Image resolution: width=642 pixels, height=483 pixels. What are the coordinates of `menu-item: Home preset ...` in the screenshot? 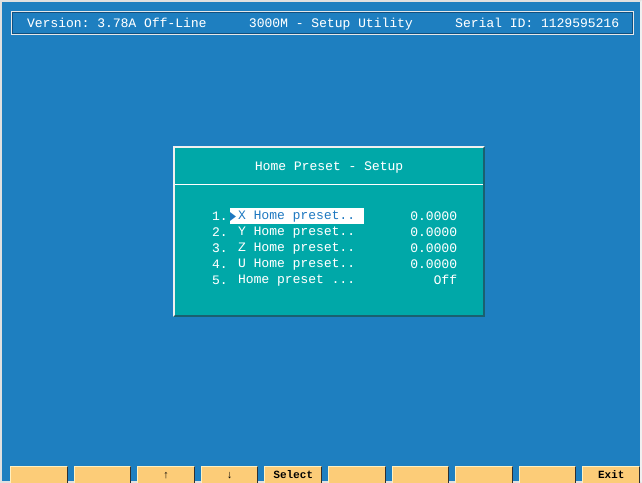 It's located at (297, 280).